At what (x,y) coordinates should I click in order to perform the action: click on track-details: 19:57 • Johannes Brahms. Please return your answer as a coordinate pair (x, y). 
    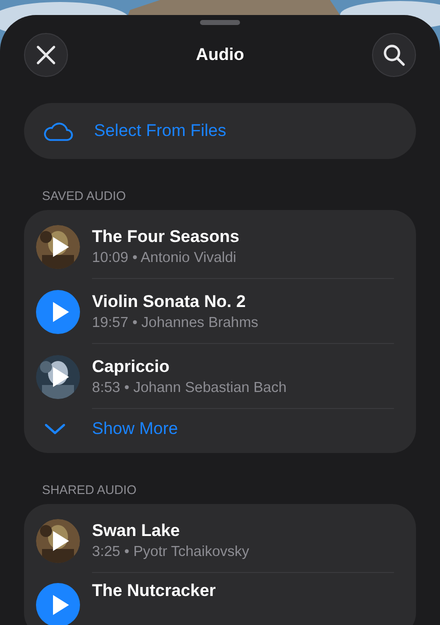
    Looking at the image, I should click on (176, 322).